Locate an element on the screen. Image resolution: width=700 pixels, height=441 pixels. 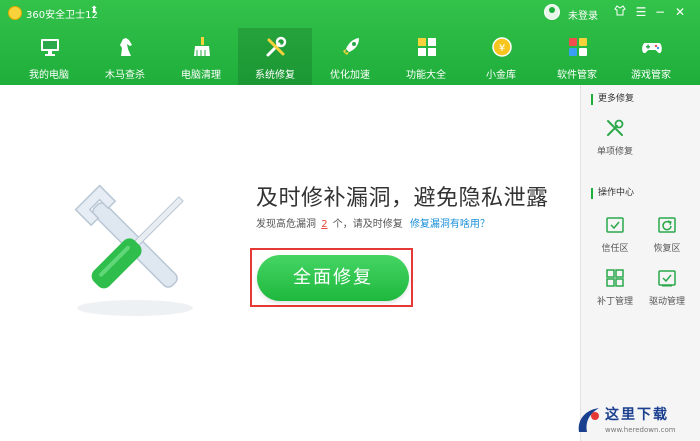
coin-icon: ¥ is located at coordinates (502, 47).